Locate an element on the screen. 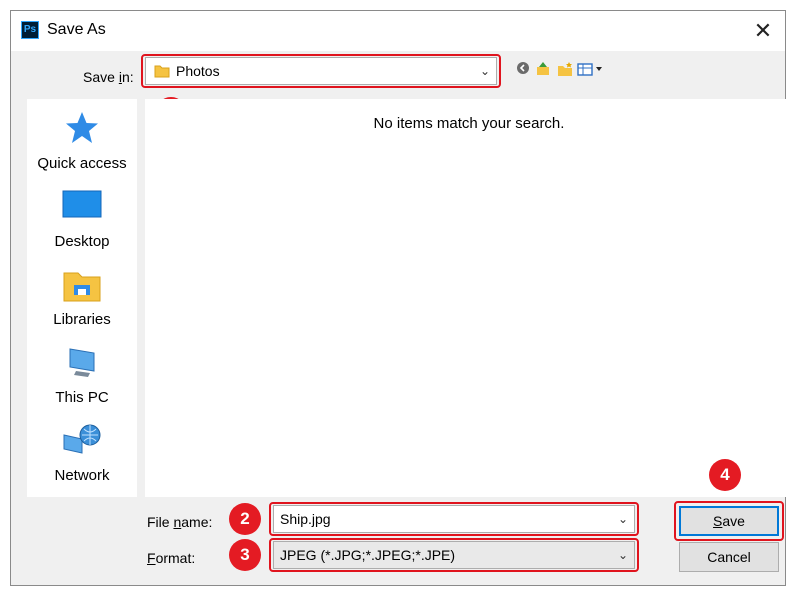 The image size is (800, 595). highlight-box-save is located at coordinates (729, 521).